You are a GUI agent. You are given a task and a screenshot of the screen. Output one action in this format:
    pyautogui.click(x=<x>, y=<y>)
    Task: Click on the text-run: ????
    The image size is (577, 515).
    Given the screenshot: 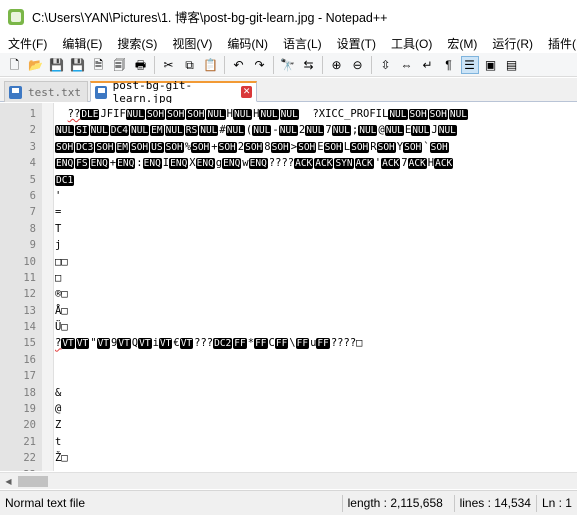 What is the action you would take?
    pyautogui.click(x=281, y=163)
    